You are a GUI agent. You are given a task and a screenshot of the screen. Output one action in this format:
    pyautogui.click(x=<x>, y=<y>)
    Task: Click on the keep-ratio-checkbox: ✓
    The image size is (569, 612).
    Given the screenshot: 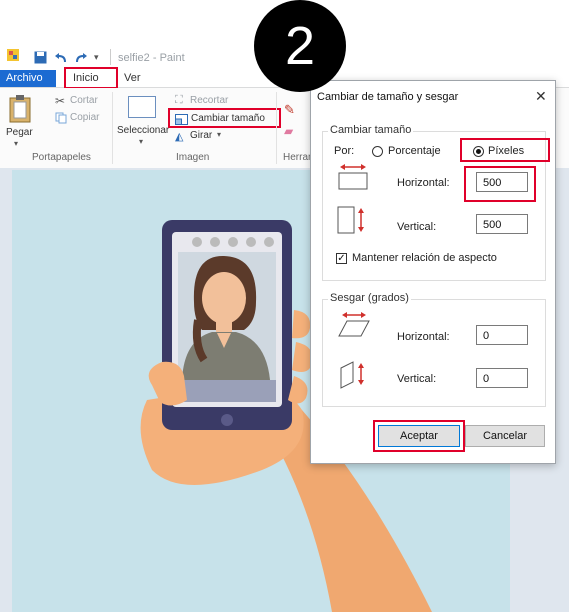 What is the action you would take?
    pyautogui.click(x=341, y=258)
    